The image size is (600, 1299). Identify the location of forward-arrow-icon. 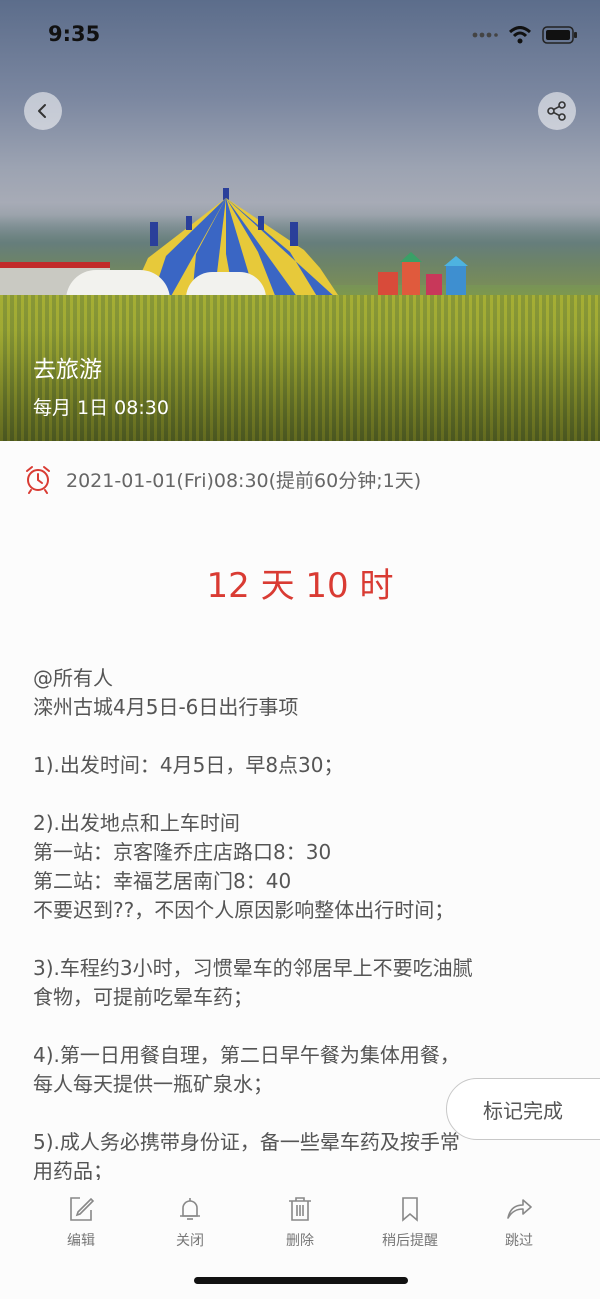
(519, 1209).